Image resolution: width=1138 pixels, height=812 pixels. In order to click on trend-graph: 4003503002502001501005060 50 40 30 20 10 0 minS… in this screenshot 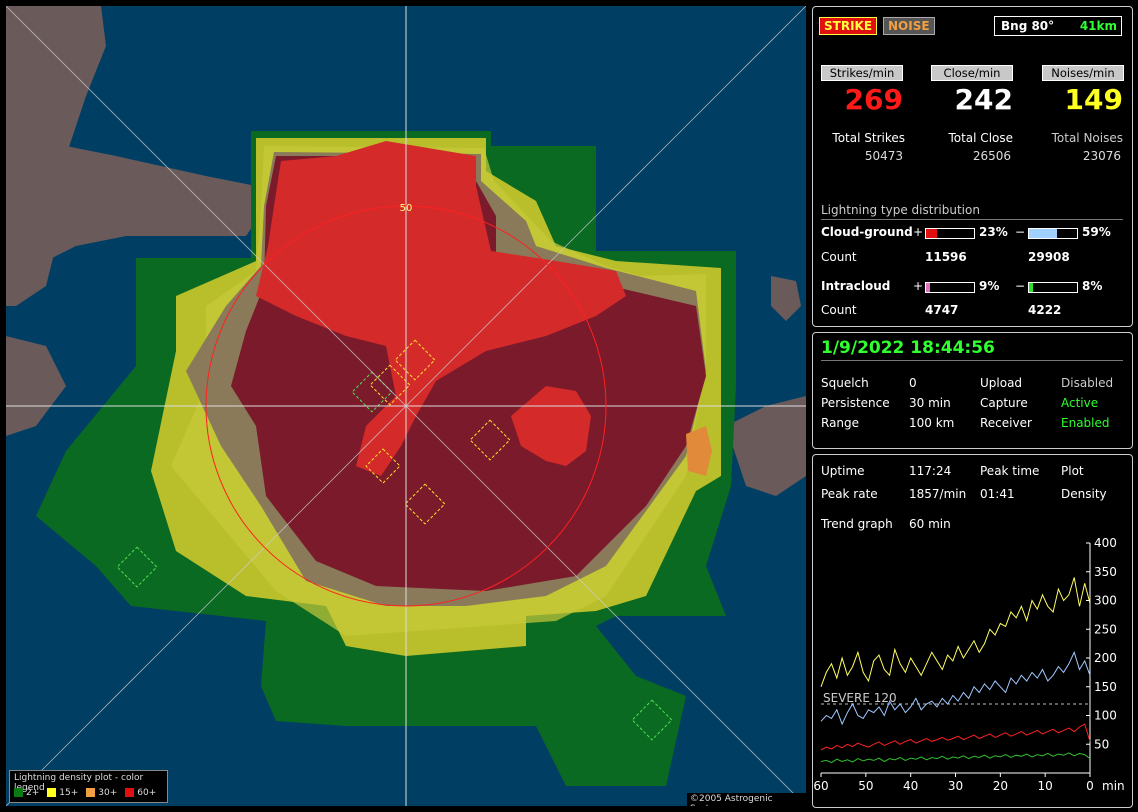, I will do `click(969, 664)`.